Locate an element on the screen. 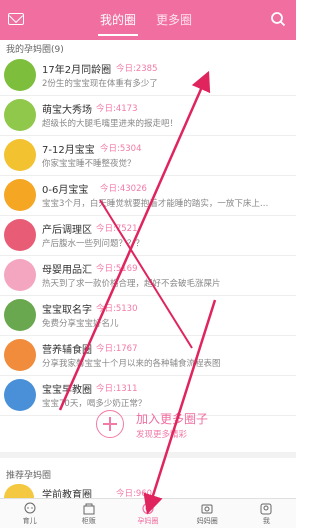 Image resolution: width=320 pixels, height=528 pixels. stroller-avatar-icon is located at coordinates (20, 275).